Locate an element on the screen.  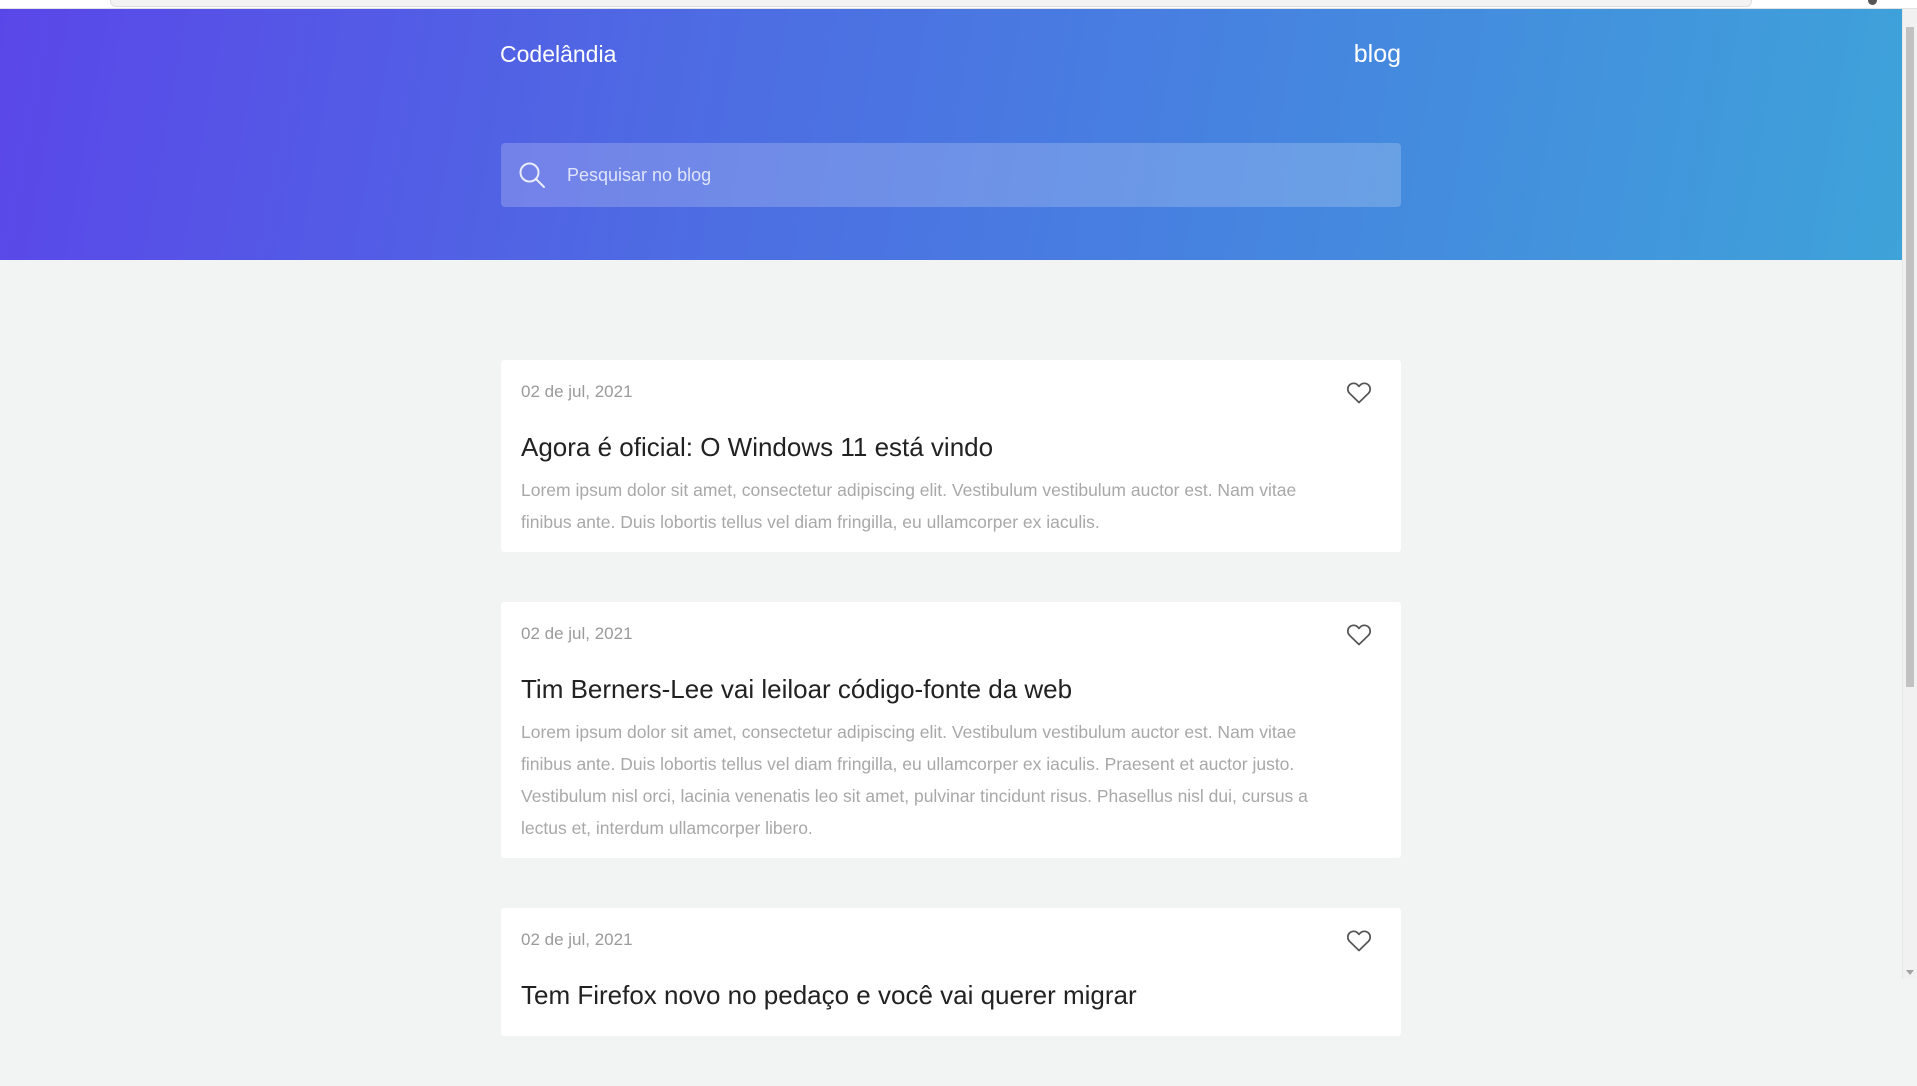
browser-toolbar-strip is located at coordinates (958, 4).